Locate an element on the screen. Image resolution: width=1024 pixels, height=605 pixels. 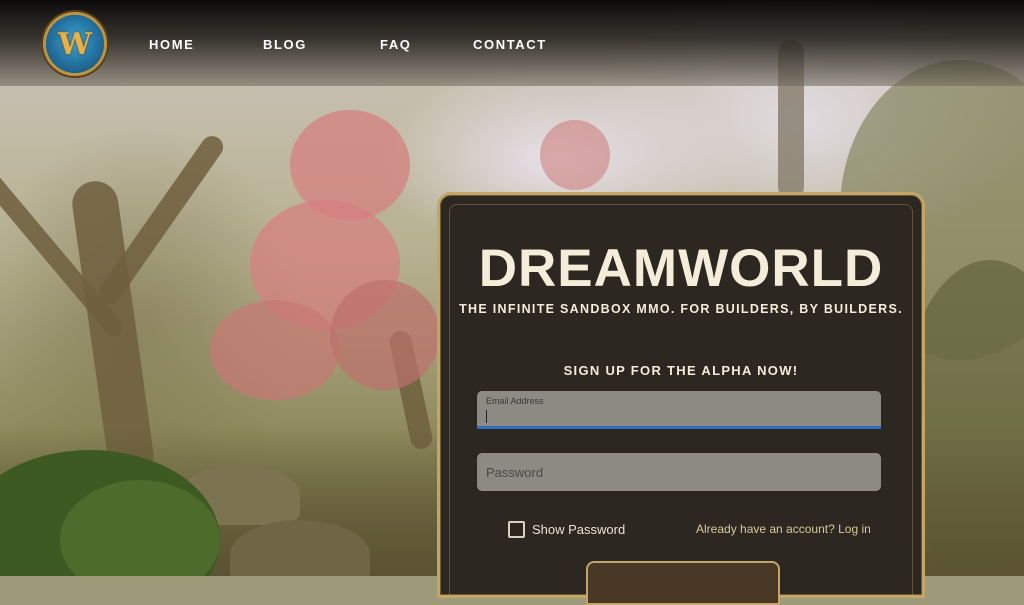
show-password-checkbox is located at coordinates (516, 529).